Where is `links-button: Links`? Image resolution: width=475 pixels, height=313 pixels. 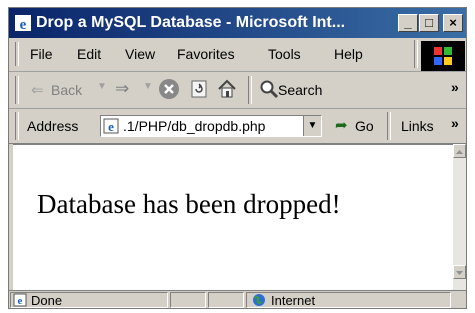 links-button: Links is located at coordinates (417, 126).